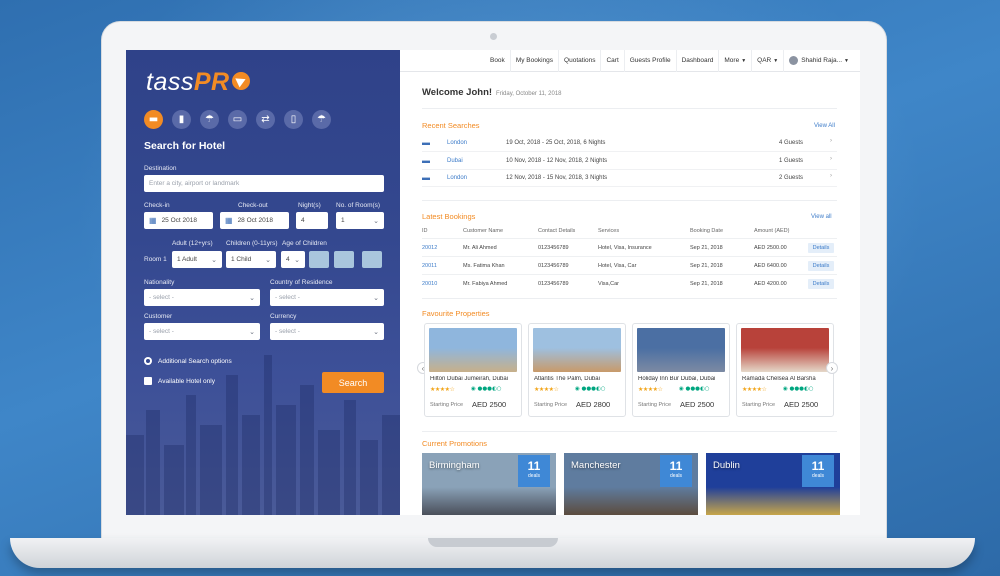 Image resolution: width=1000 pixels, height=576 pixels. What do you see at coordinates (254, 220) in the screenshot?
I see `checkout-field: ▦ 28 Oct 2018` at bounding box center [254, 220].